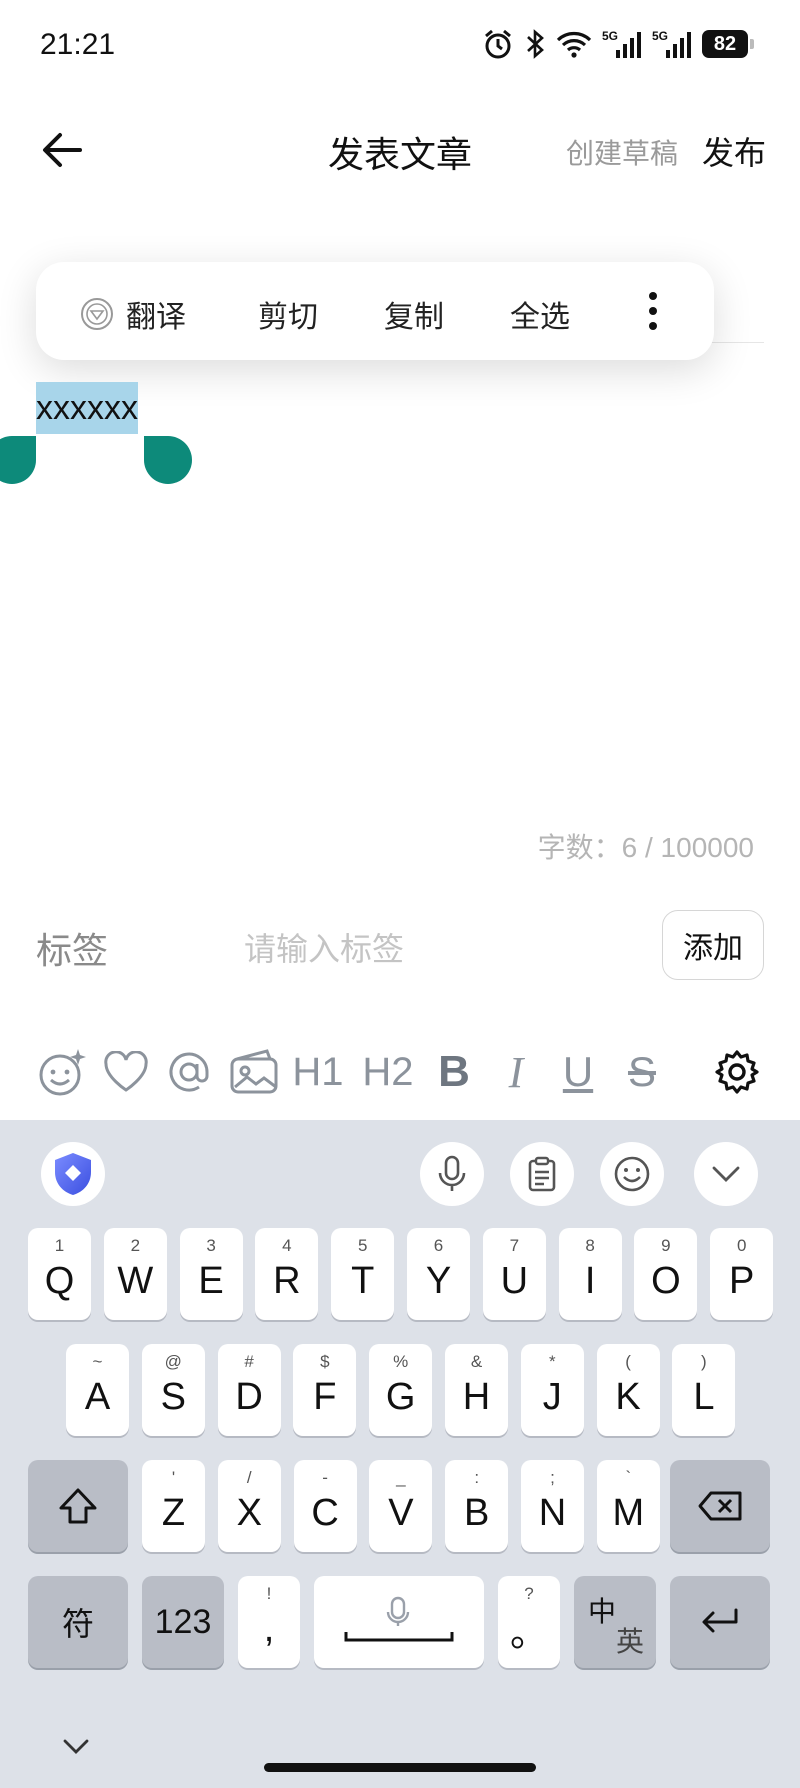 This screenshot has height=1788, width=800. I want to click on key-n: ; N, so click(552, 1506).